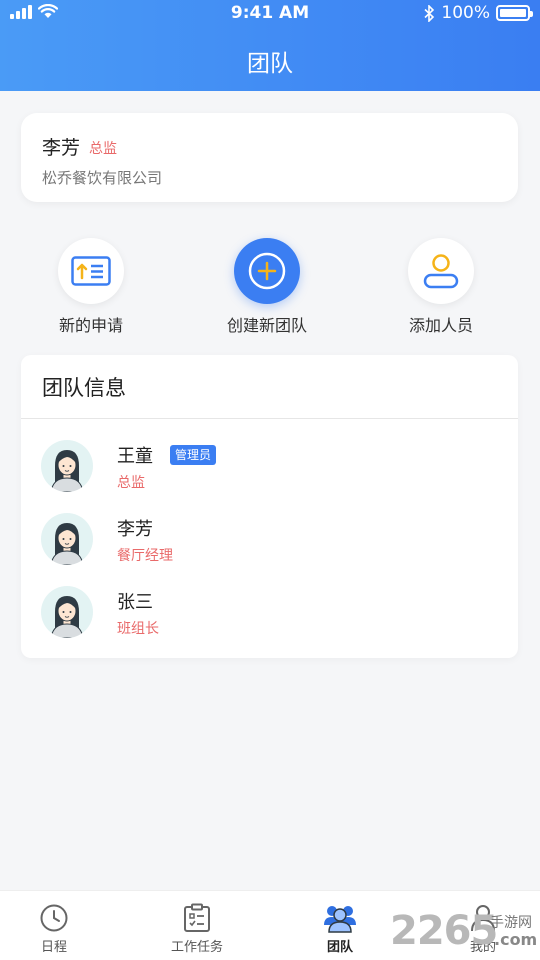  Describe the element at coordinates (429, 13) in the screenshot. I see `bluetooth-icon` at that location.